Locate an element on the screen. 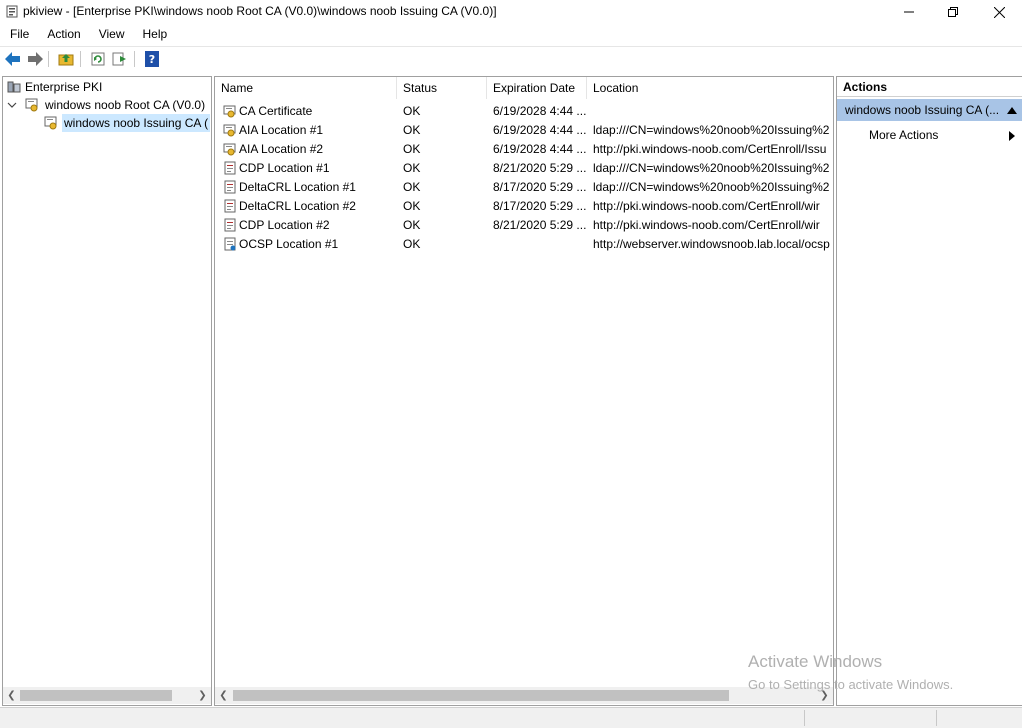  pkiview-app-icon is located at coordinates (12, 11).